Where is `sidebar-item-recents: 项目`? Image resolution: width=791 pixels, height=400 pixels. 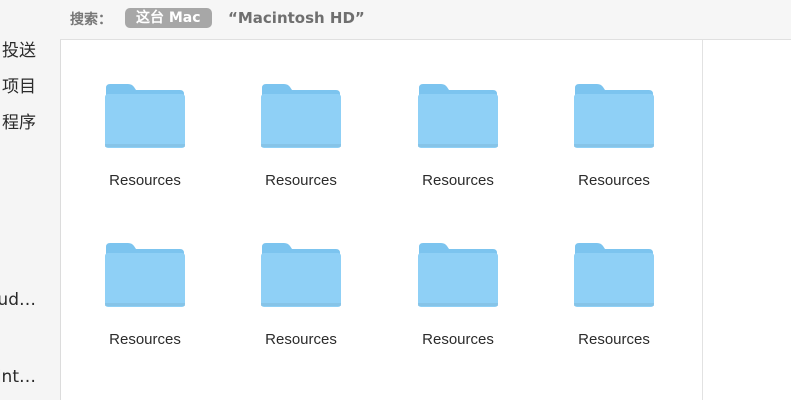
sidebar-item-recents: 项目 is located at coordinates (19, 84).